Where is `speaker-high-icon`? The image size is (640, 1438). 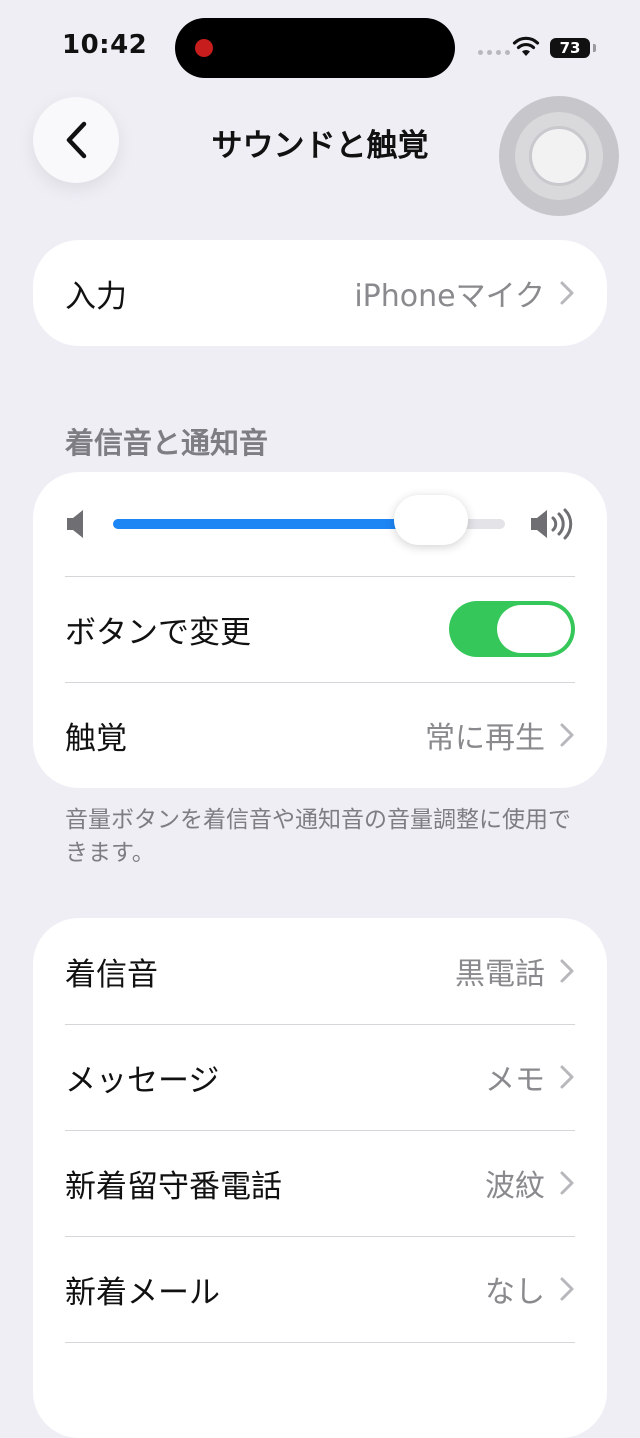 speaker-high-icon is located at coordinates (552, 524).